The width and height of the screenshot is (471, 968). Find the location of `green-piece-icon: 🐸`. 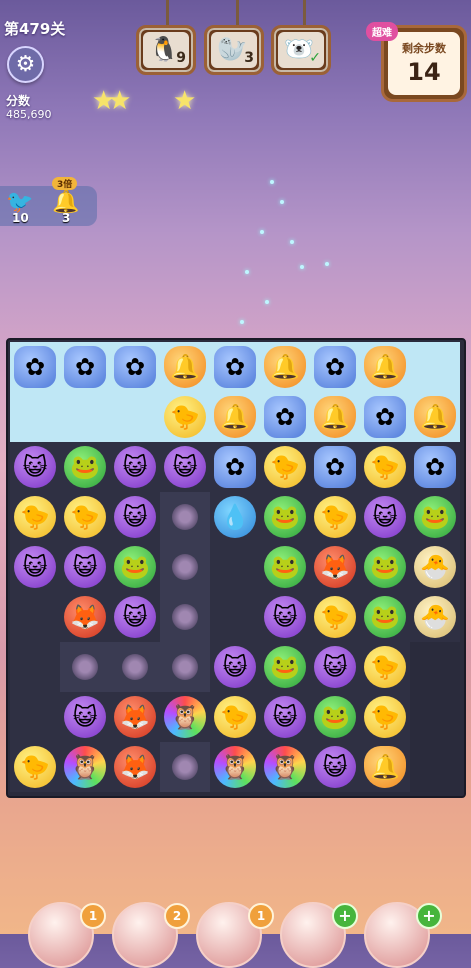

green-piece-icon: 🐸 is located at coordinates (285, 667).